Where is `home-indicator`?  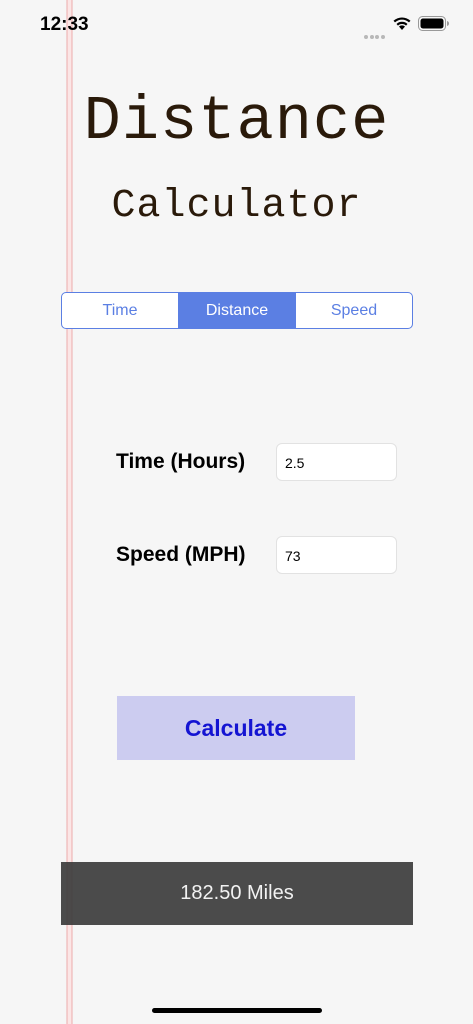
home-indicator is located at coordinates (237, 1010).